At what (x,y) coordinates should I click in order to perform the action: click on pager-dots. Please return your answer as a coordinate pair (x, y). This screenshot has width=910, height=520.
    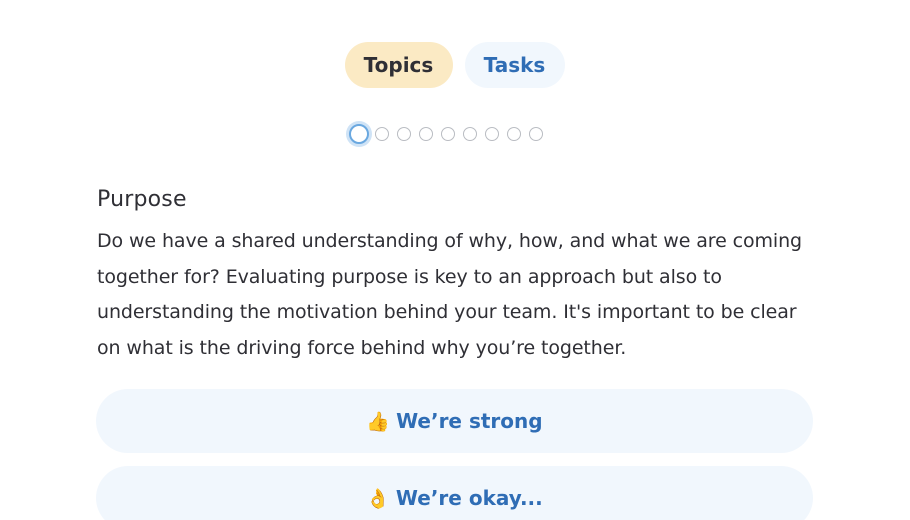
    Looking at the image, I should click on (446, 134).